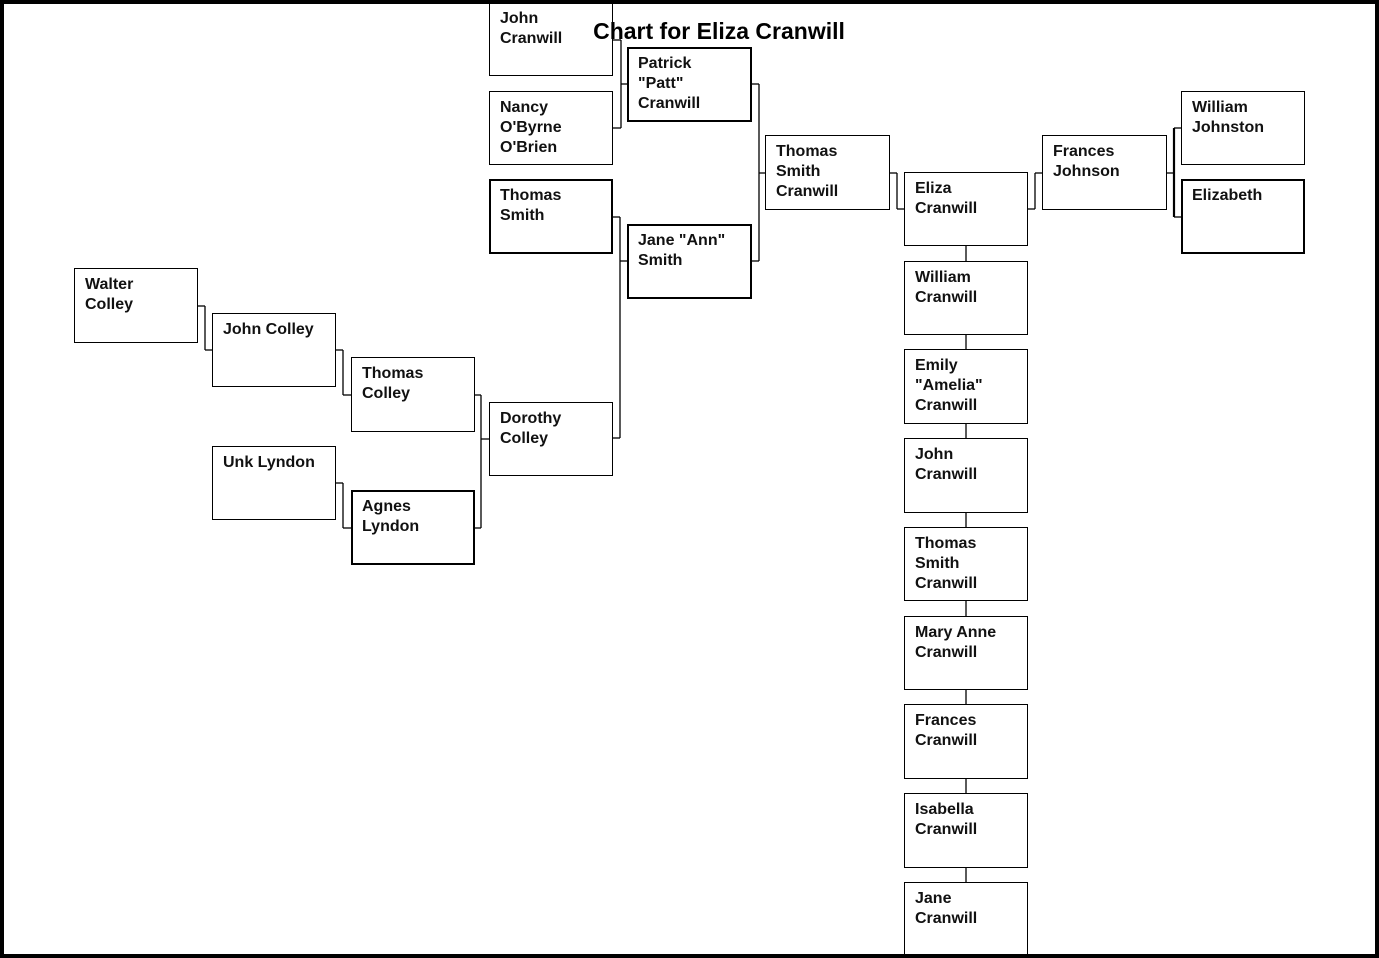 This screenshot has height=958, width=1379. I want to click on person-box-agnes-lyndon: Agnes Lyndon, so click(413, 527).